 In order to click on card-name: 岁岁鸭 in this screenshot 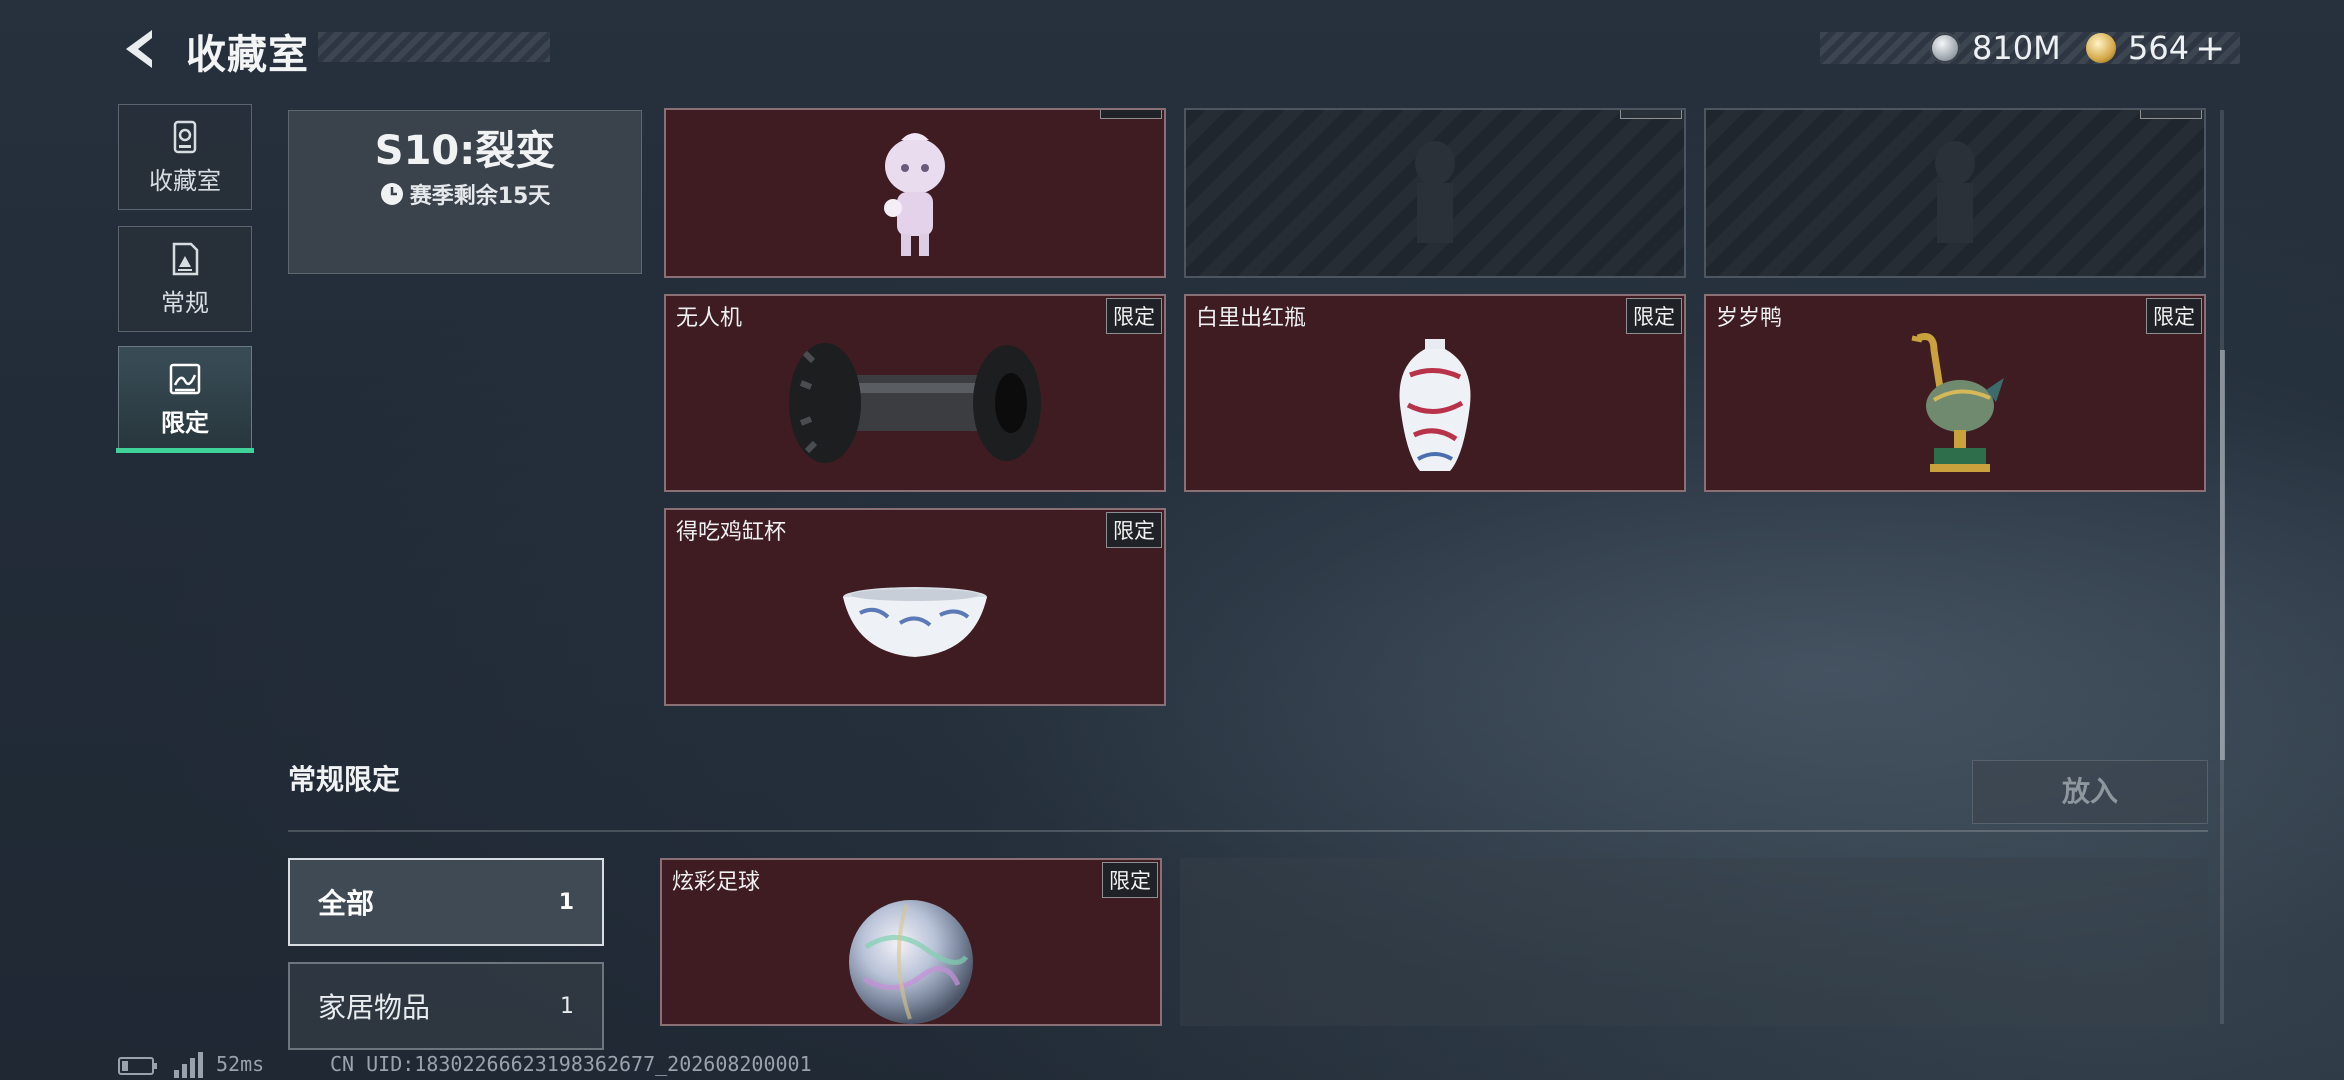, I will do `click(1749, 318)`.